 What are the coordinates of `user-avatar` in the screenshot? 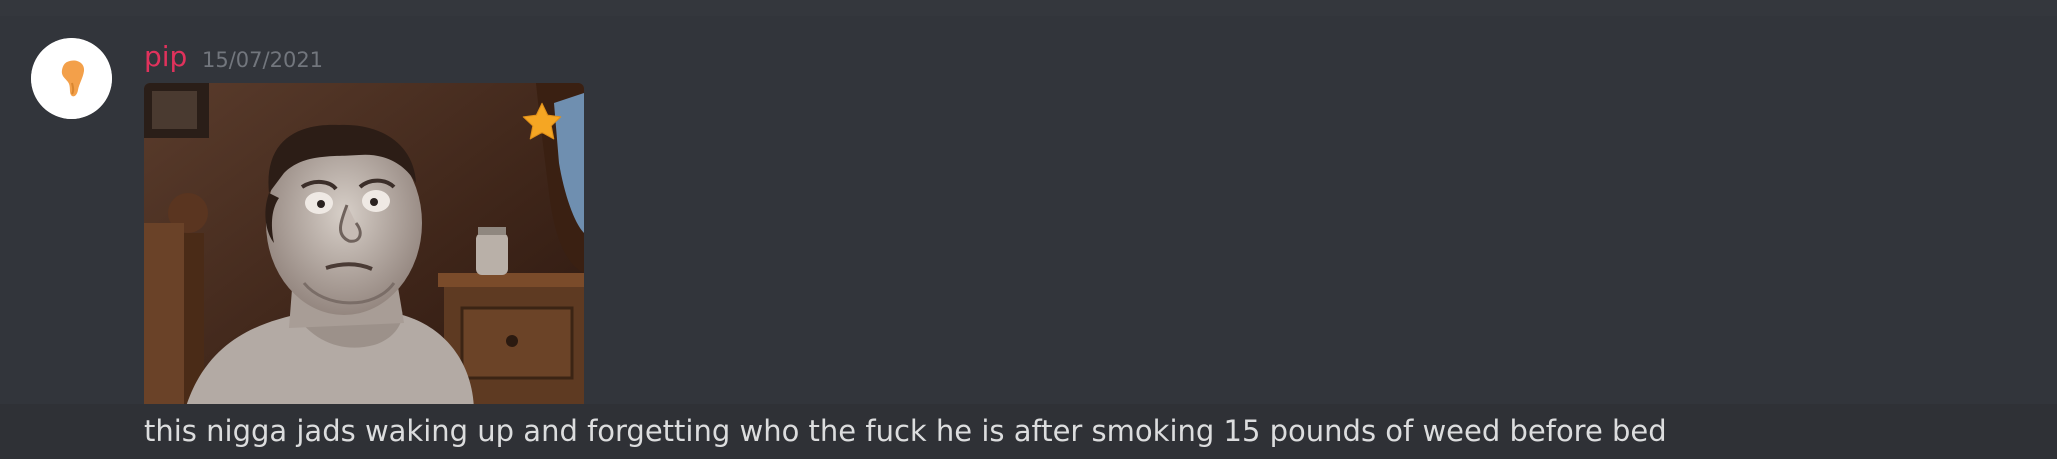 It's located at (71, 78).